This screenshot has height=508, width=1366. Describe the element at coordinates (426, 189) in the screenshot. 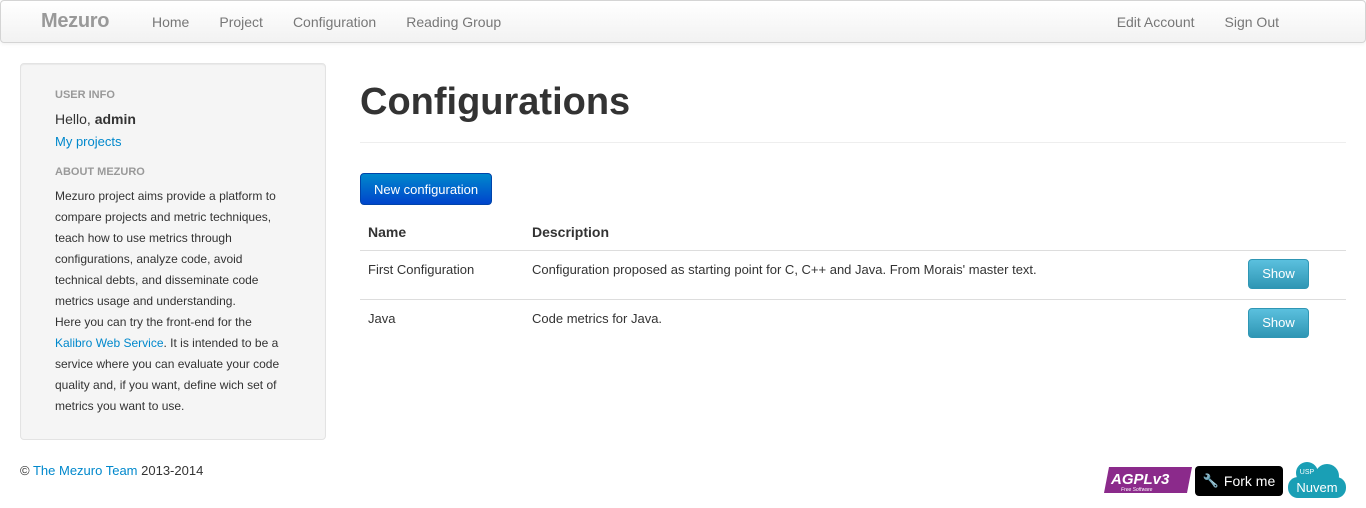

I see `new-configuration-button: New configuration` at that location.